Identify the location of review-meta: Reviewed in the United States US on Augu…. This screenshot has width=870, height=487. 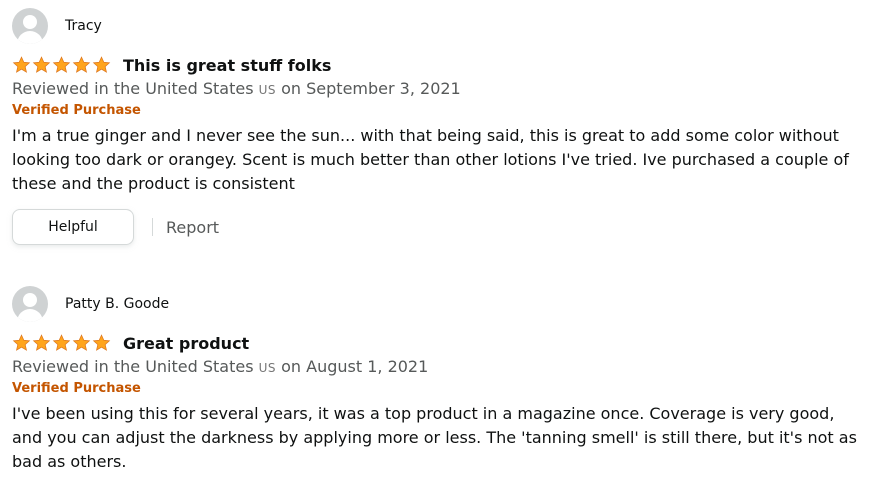
(437, 366).